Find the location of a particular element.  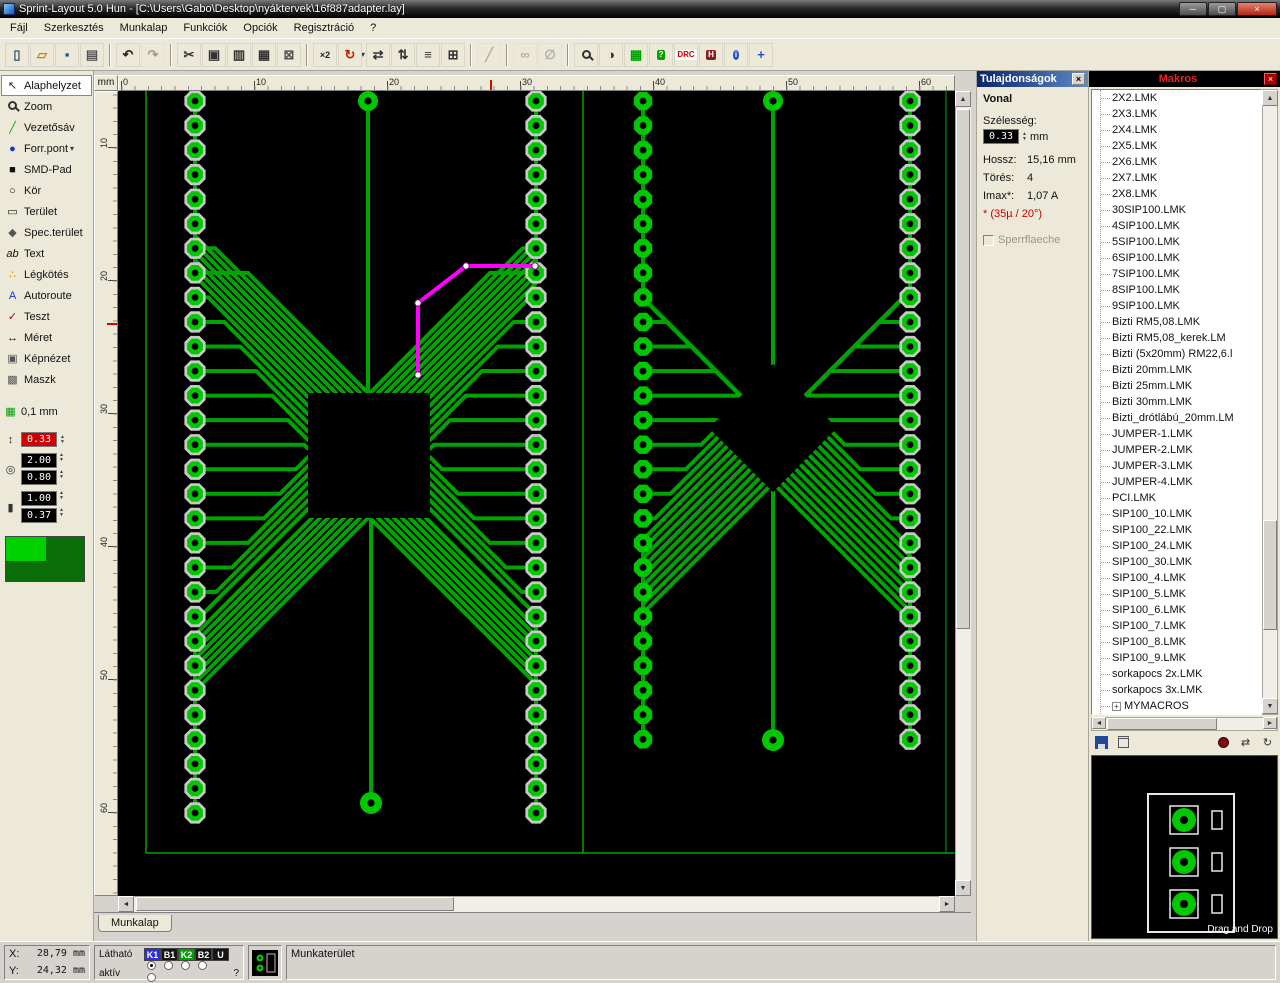

macro-item-6sip100-lmk: 6SIP100.LMK is located at coordinates (1178, 258).